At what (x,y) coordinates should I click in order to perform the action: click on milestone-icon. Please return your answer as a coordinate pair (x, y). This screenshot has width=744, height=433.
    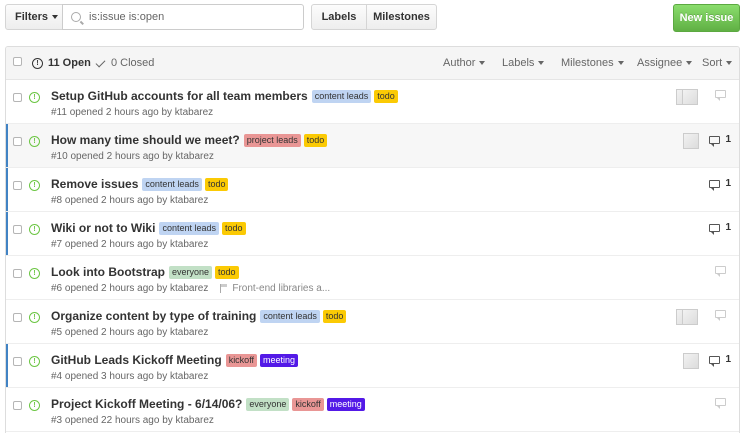
    Looking at the image, I should click on (224, 288).